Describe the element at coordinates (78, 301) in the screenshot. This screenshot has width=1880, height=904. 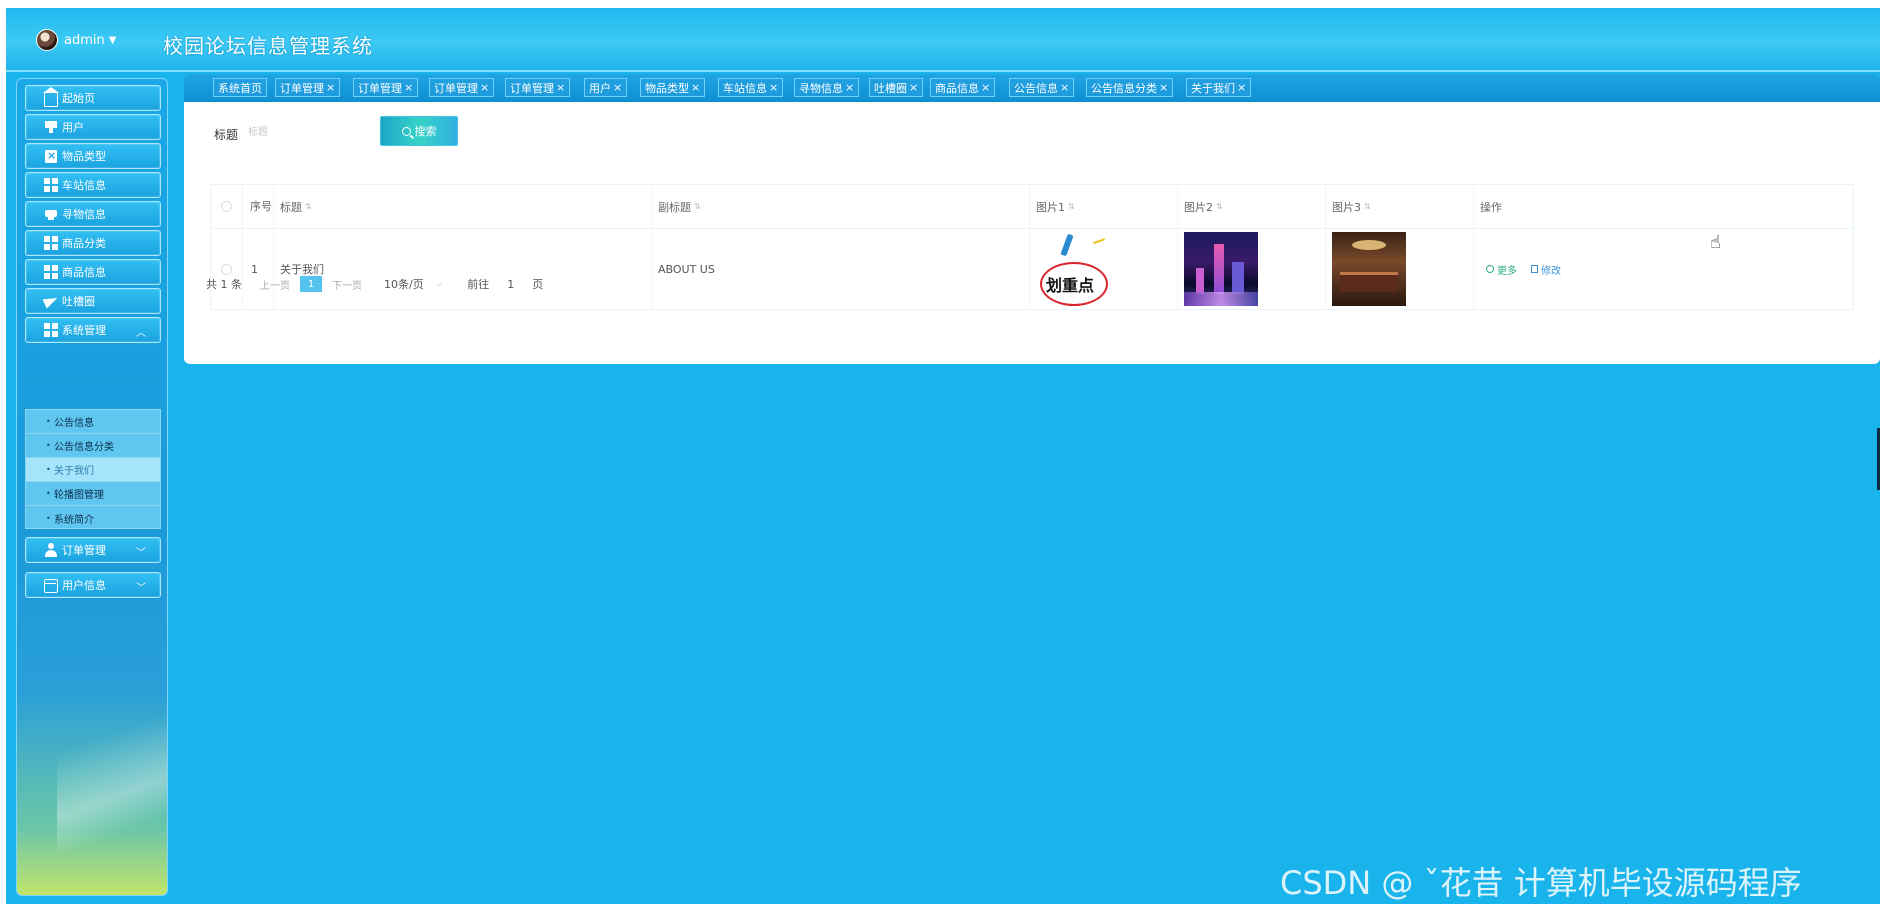
I see `sidebar-item-label: 吐槽圈` at that location.